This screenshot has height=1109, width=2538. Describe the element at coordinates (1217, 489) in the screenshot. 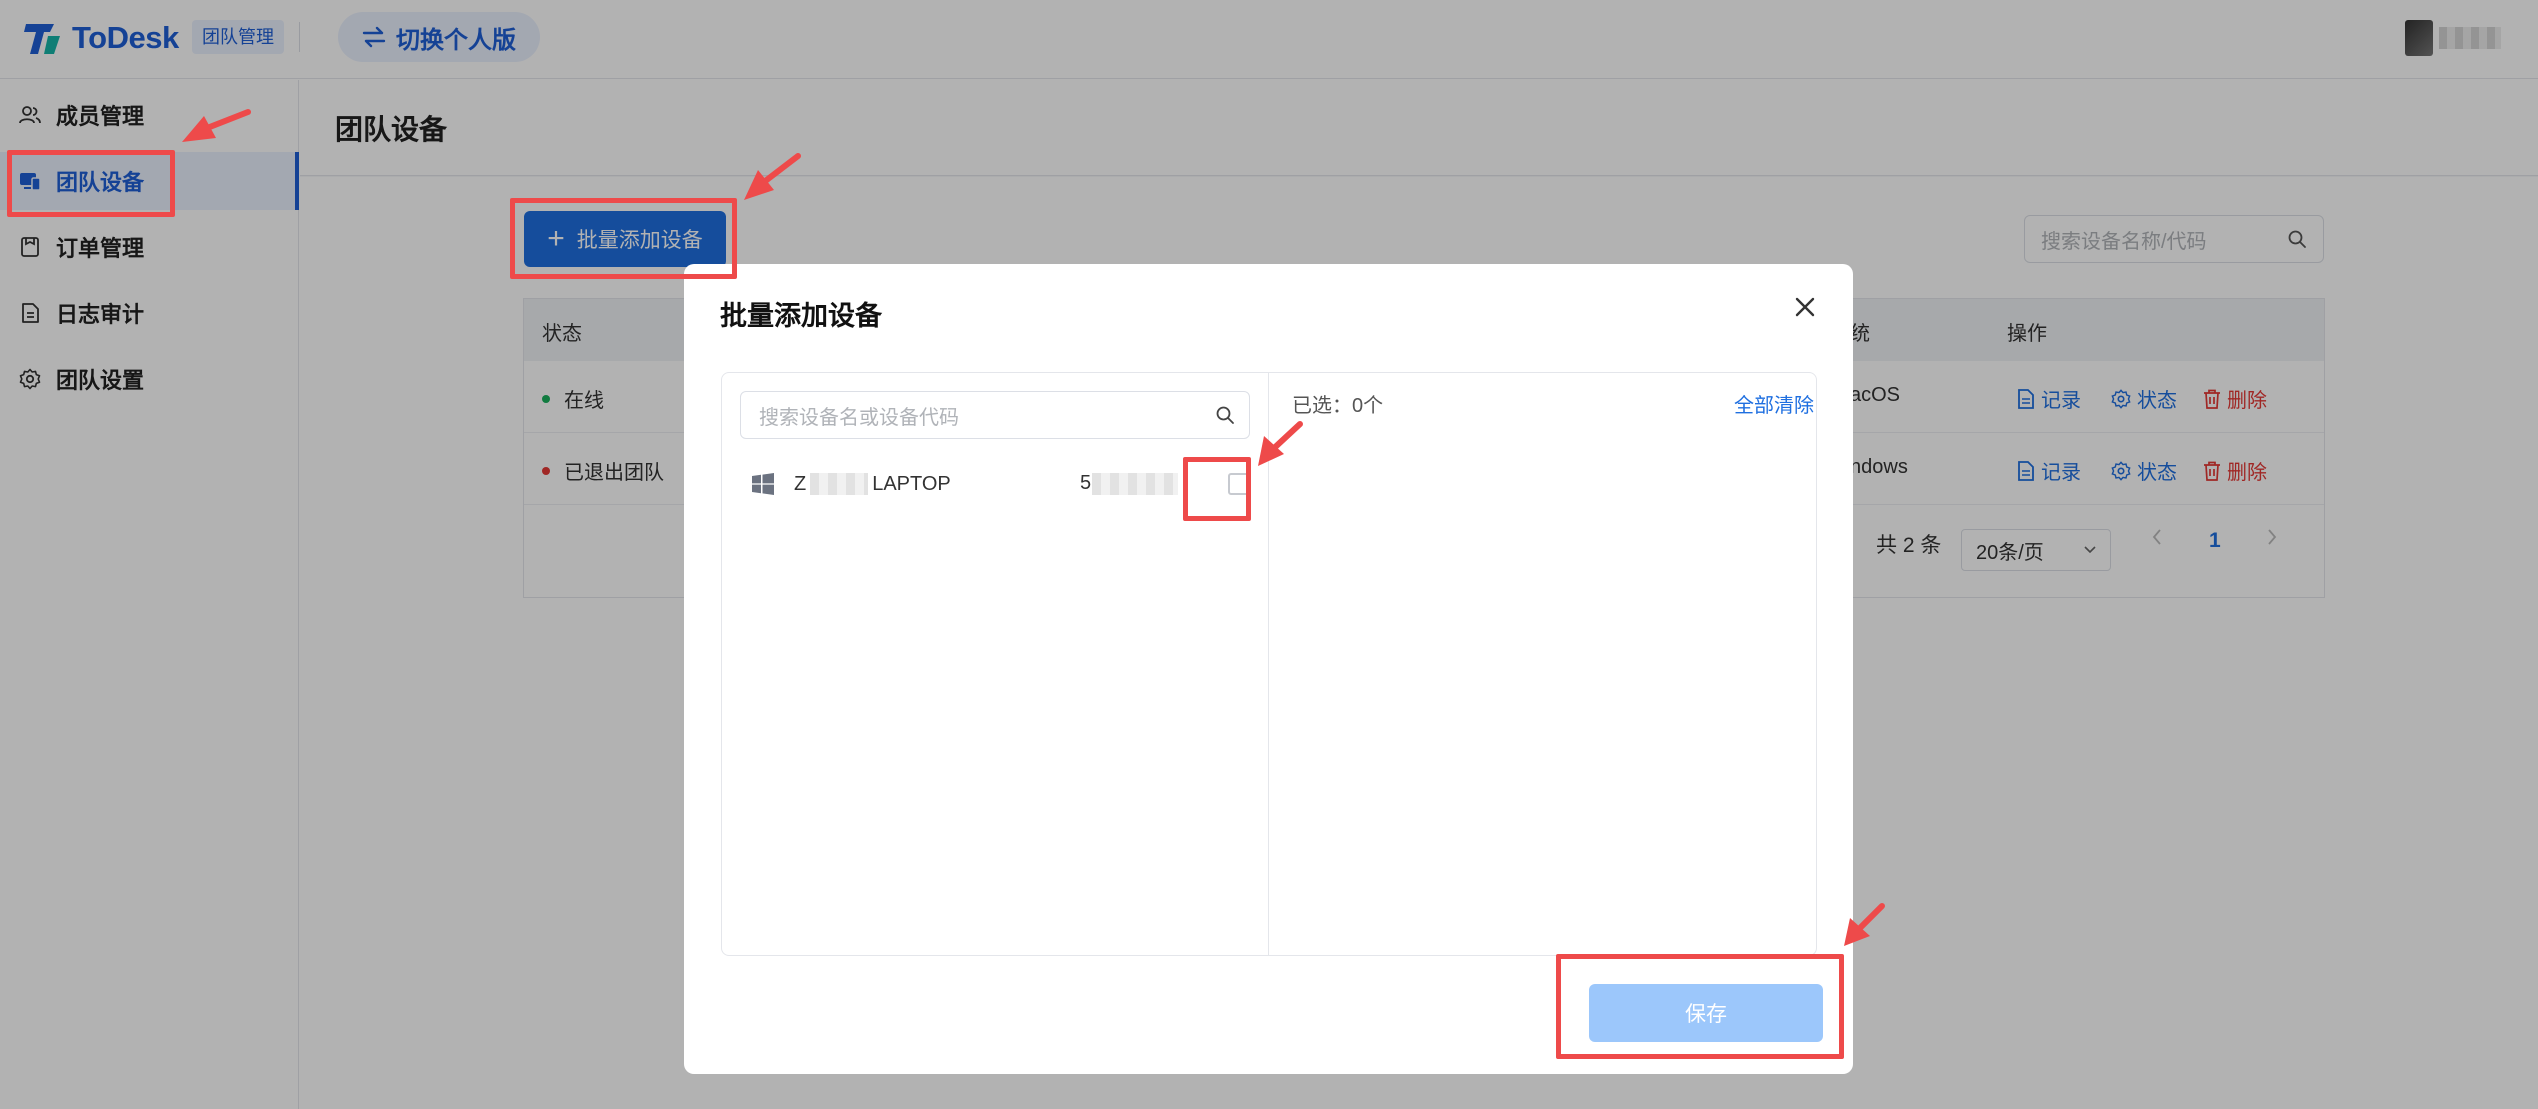

I see `highlight-box-checkbox` at that location.